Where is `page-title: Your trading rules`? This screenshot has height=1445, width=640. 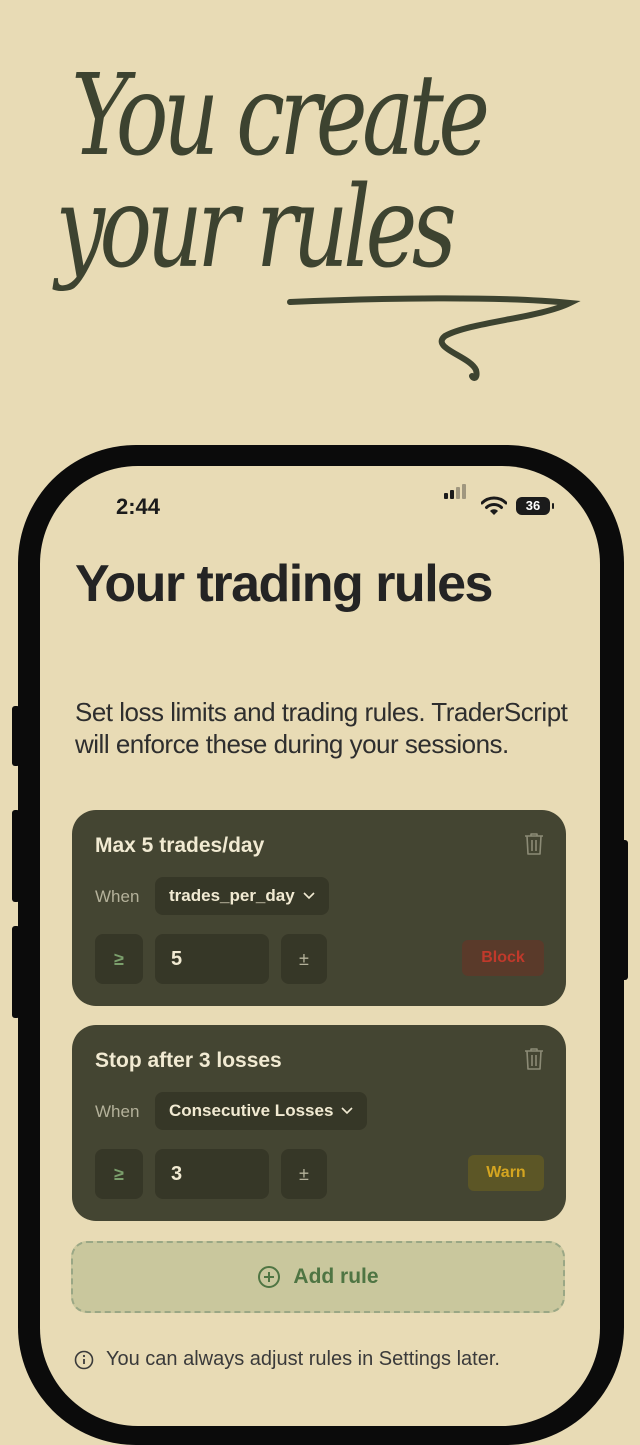 page-title: Your trading rules is located at coordinates (284, 584).